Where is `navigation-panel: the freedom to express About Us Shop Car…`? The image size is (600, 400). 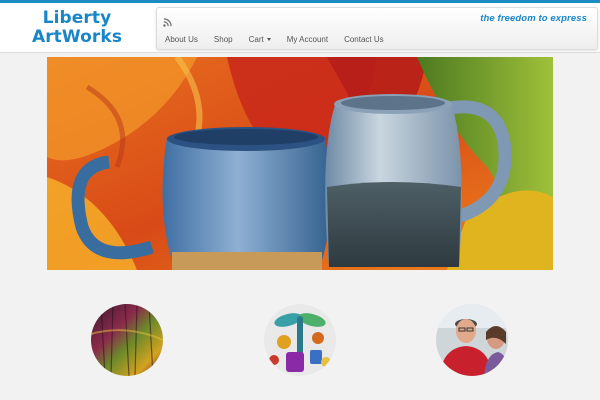
navigation-panel: the freedom to express About Us Shop Car… is located at coordinates (377, 28).